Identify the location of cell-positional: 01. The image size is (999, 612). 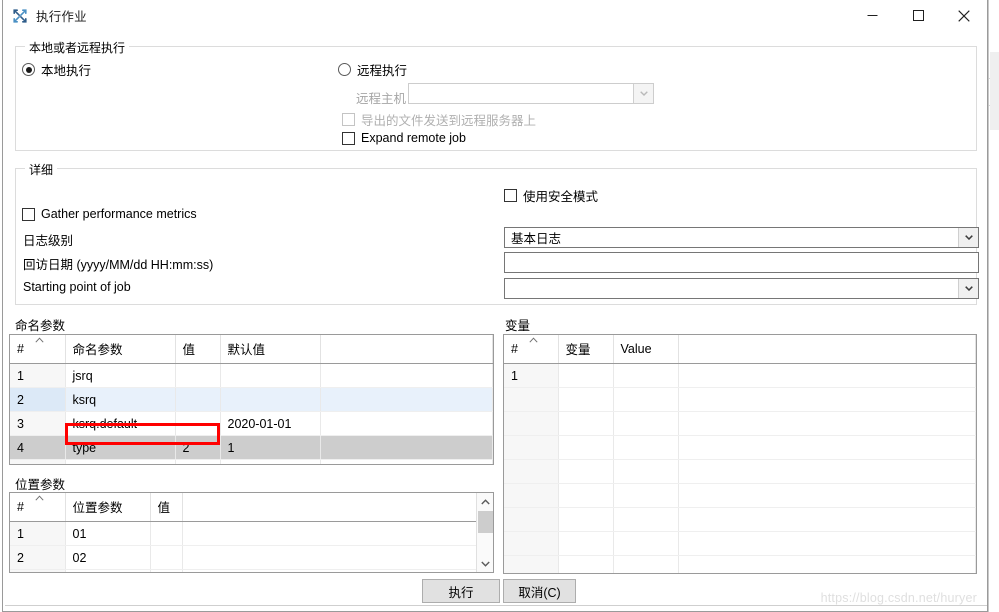
(108, 533).